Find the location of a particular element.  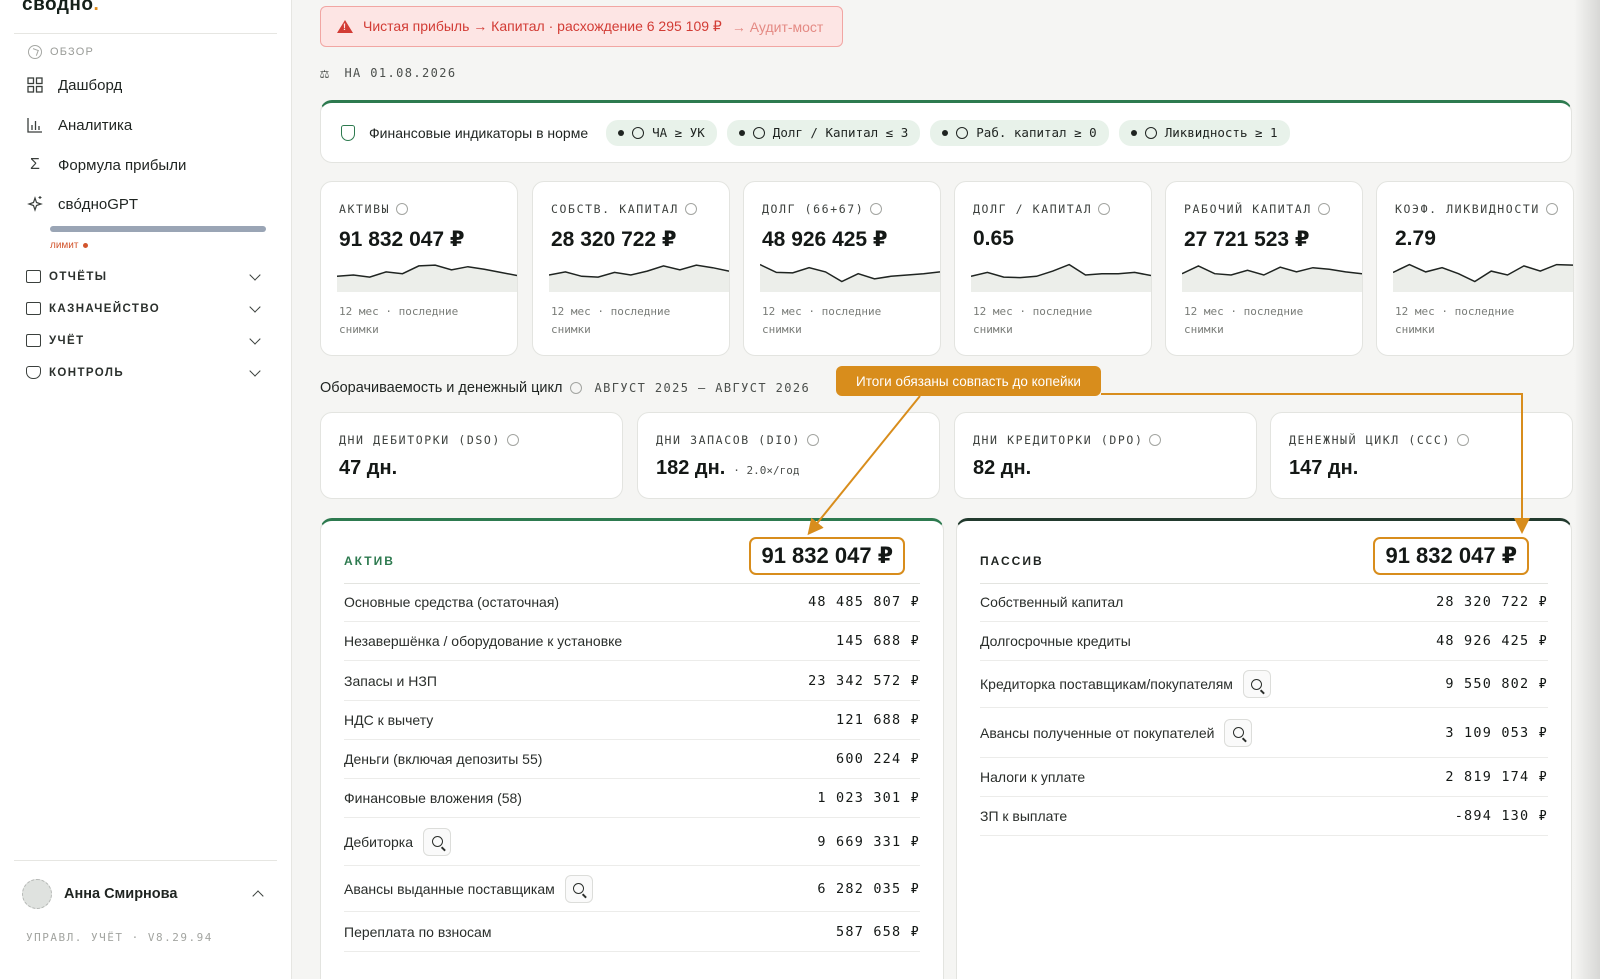

row-label: Авансы выданные поставщикам is located at coordinates (449, 888).